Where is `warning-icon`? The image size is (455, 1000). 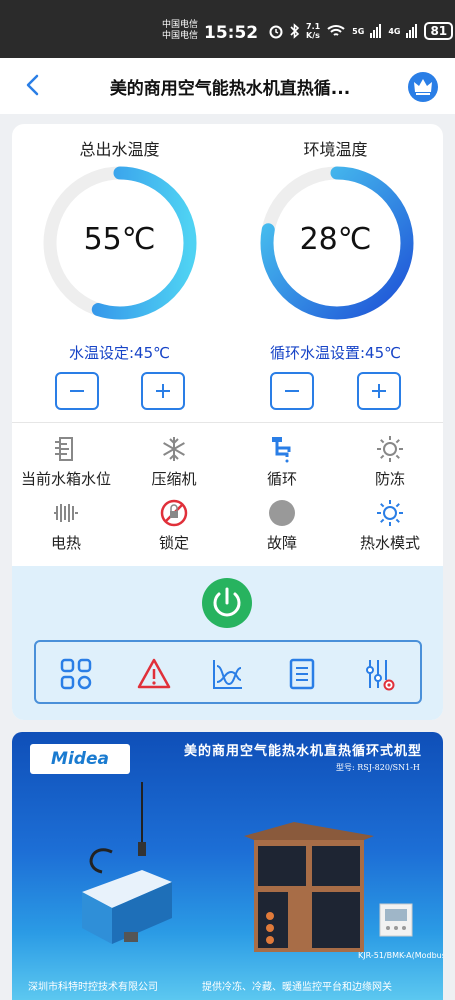 warning-icon is located at coordinates (154, 673).